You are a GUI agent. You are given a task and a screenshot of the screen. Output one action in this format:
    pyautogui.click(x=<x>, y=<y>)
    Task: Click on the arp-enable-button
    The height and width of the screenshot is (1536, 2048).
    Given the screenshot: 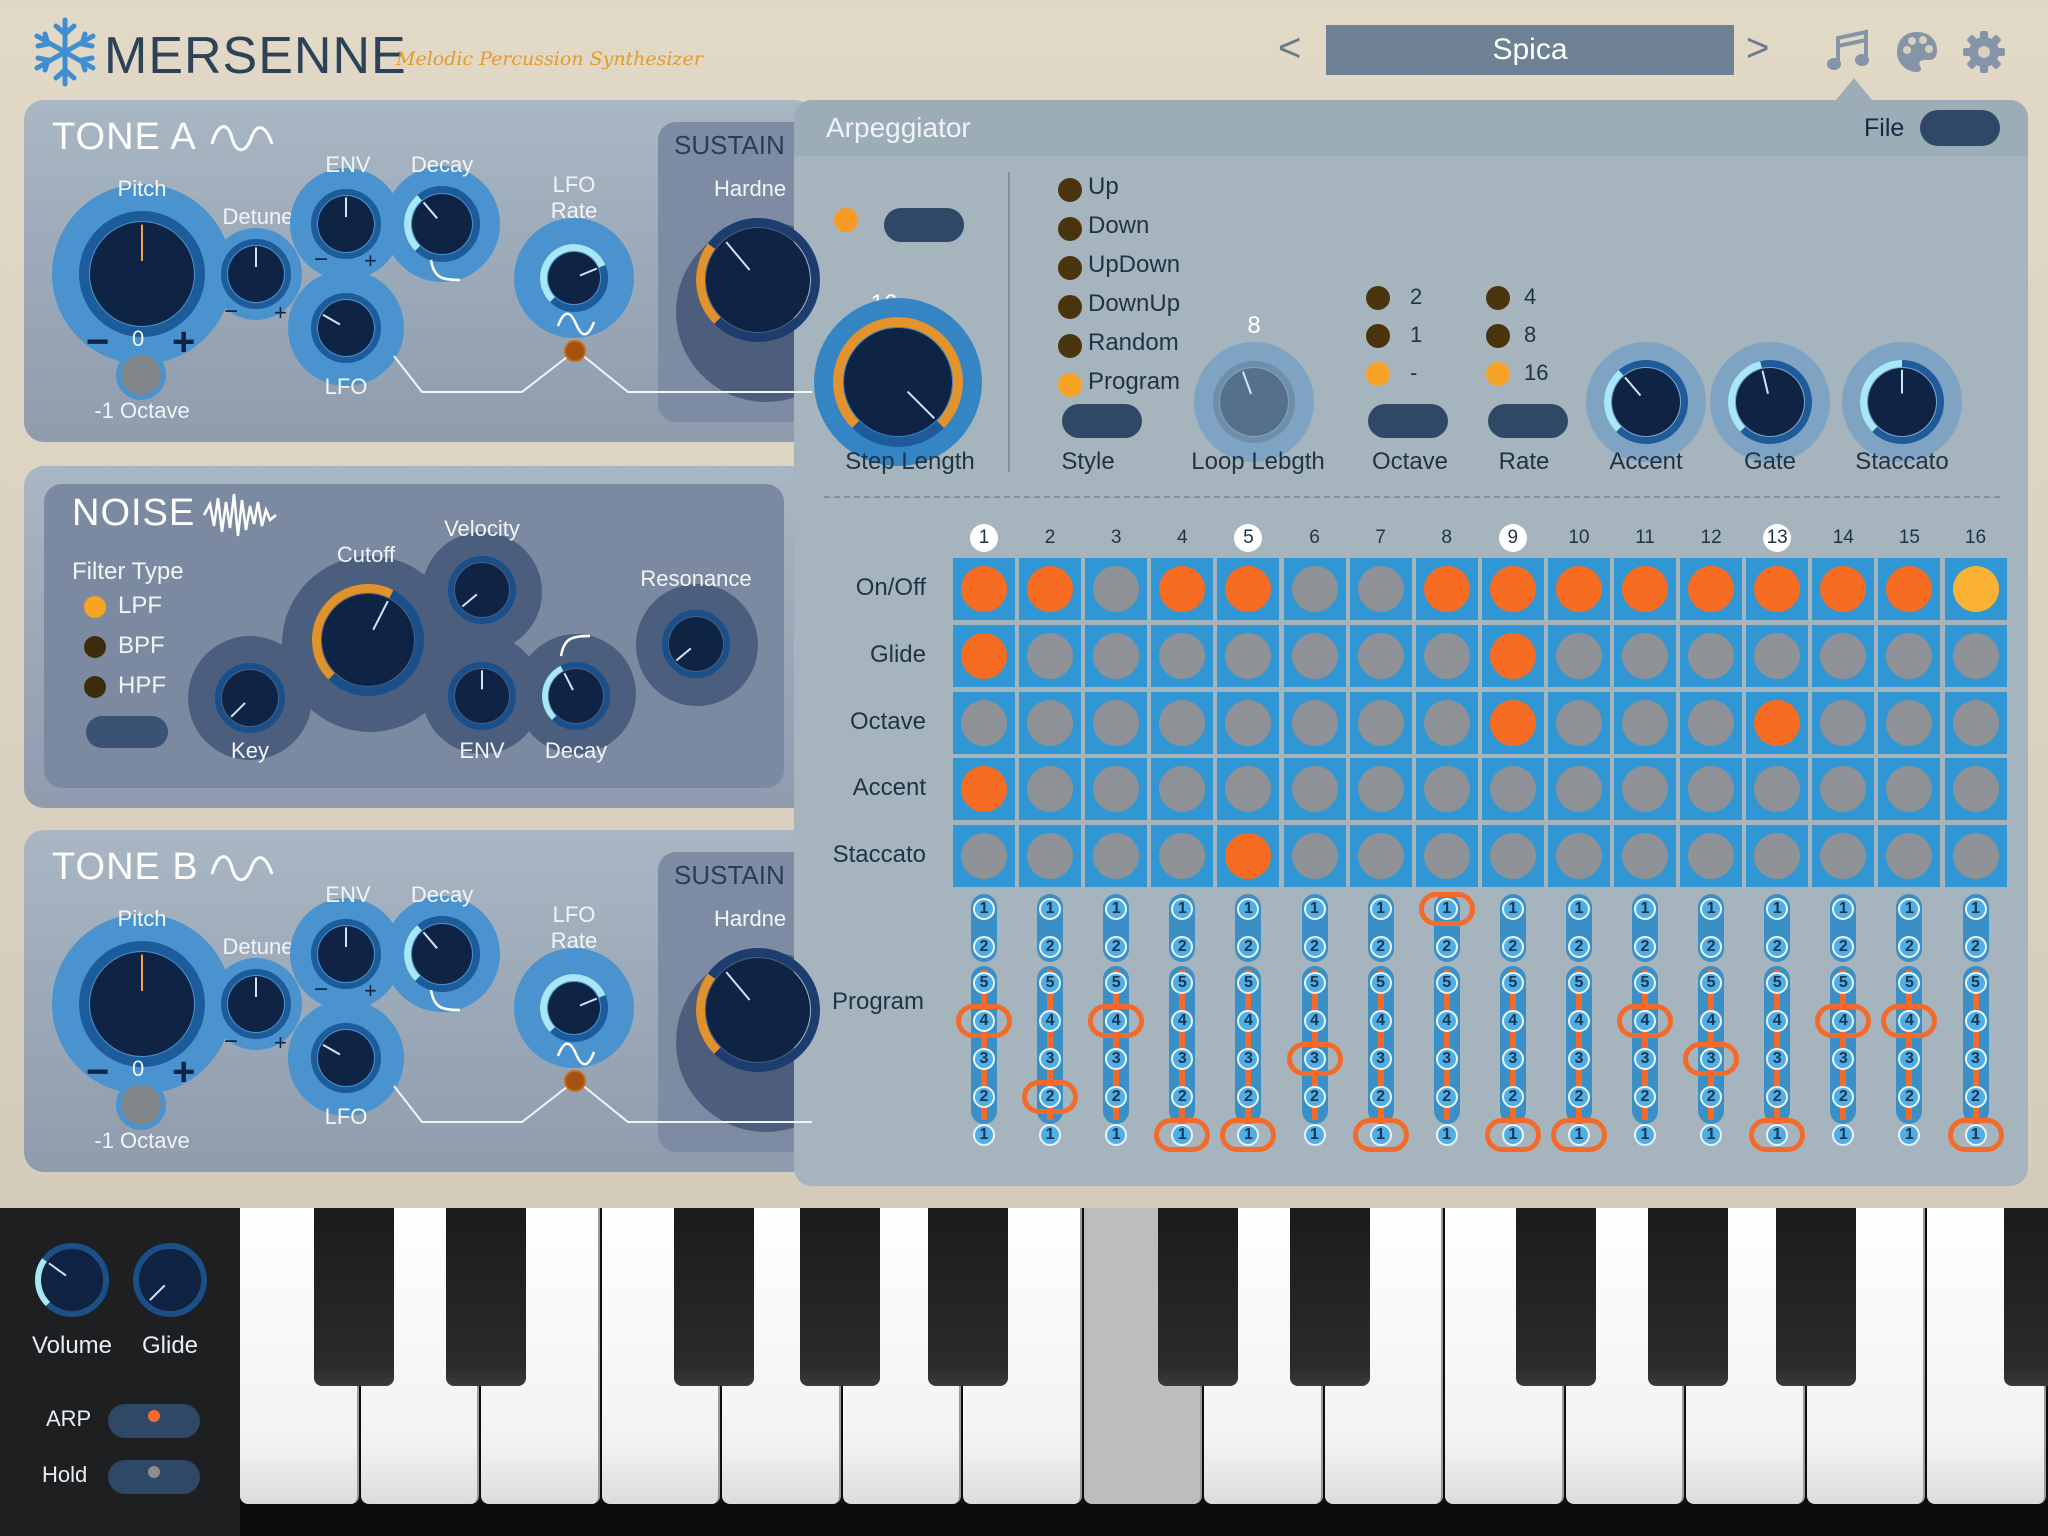 What is the action you would take?
    pyautogui.click(x=924, y=225)
    